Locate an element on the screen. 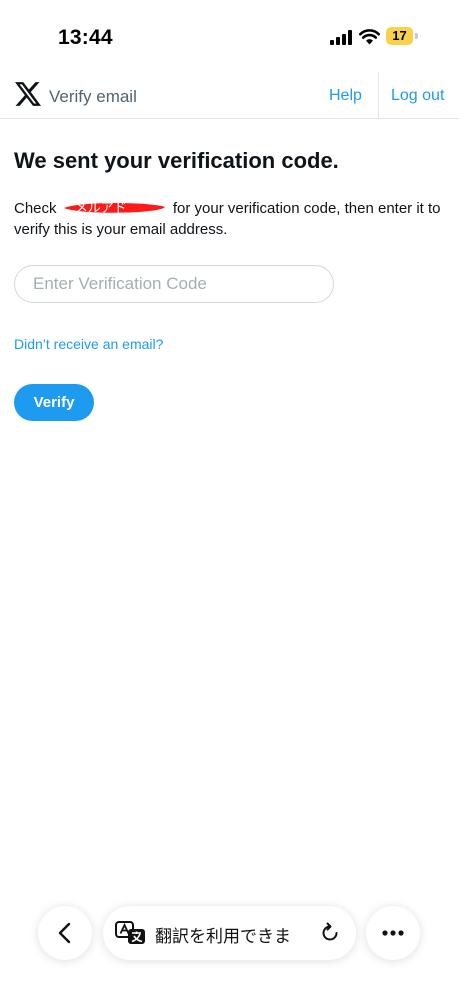 Image resolution: width=459 pixels, height=999 pixels. battery-level: 17 is located at coordinates (399, 35).